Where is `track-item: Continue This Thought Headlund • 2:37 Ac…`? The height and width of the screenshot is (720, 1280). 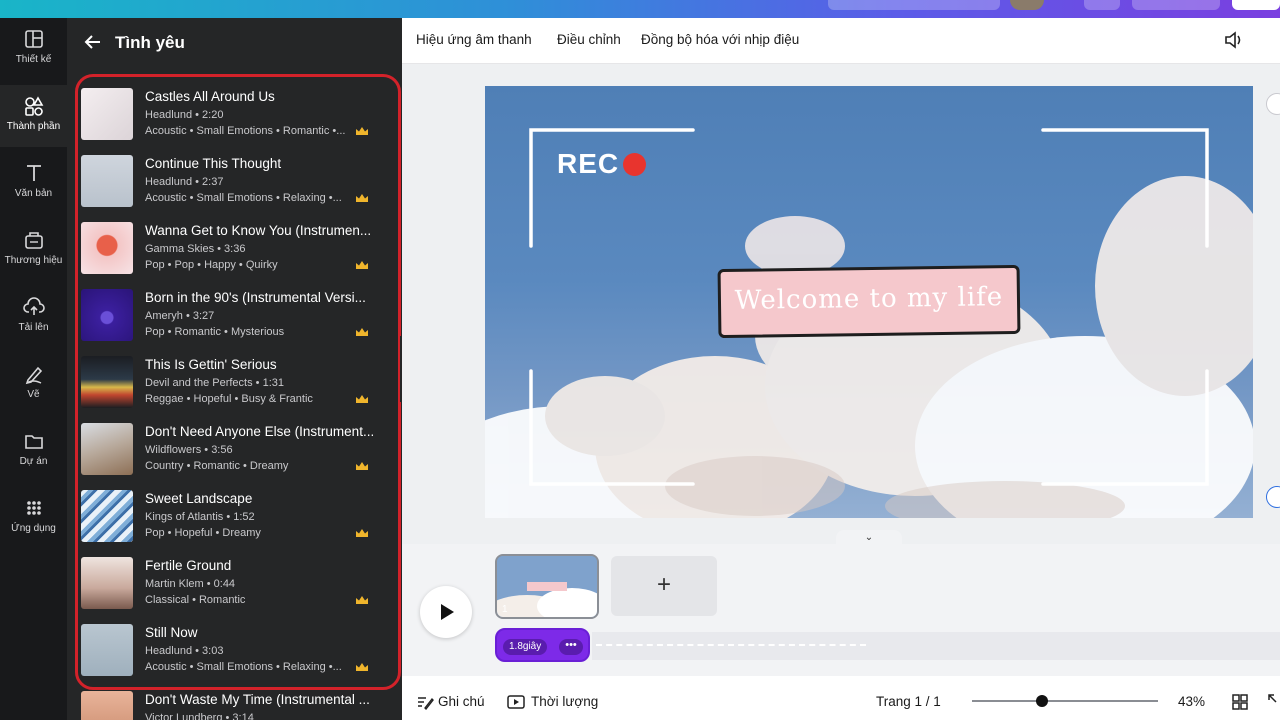
track-item: Continue This Thought Headlund • 2:37 Ac… is located at coordinates (236, 183).